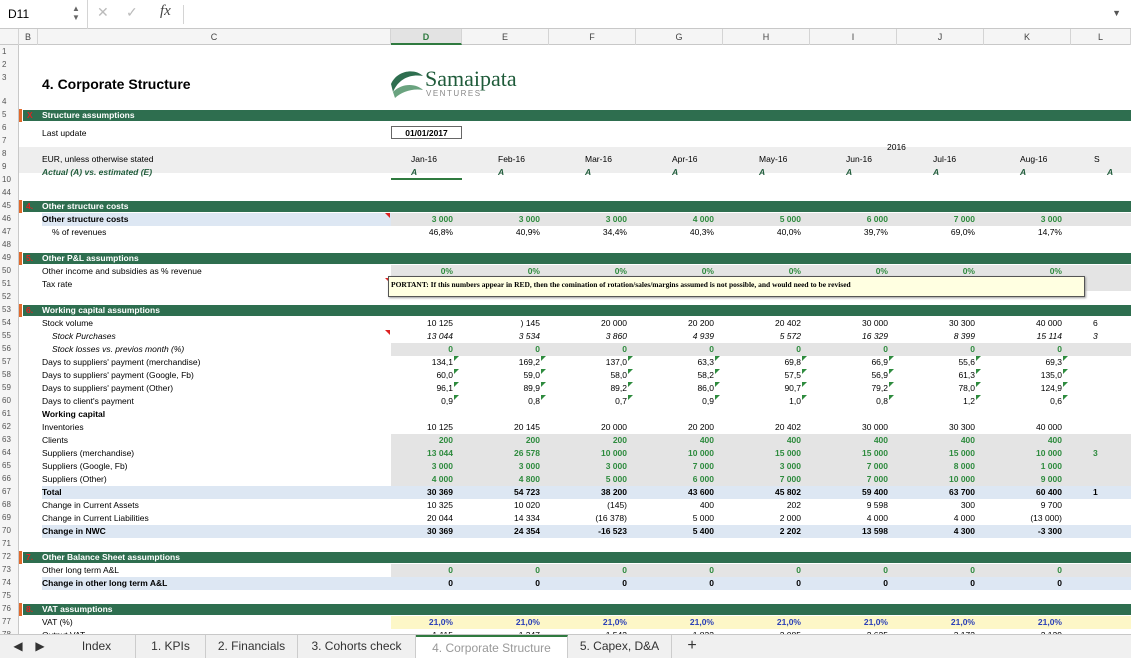  Describe the element at coordinates (770, 388) in the screenshot. I see `value-cell: 90,7` at that location.